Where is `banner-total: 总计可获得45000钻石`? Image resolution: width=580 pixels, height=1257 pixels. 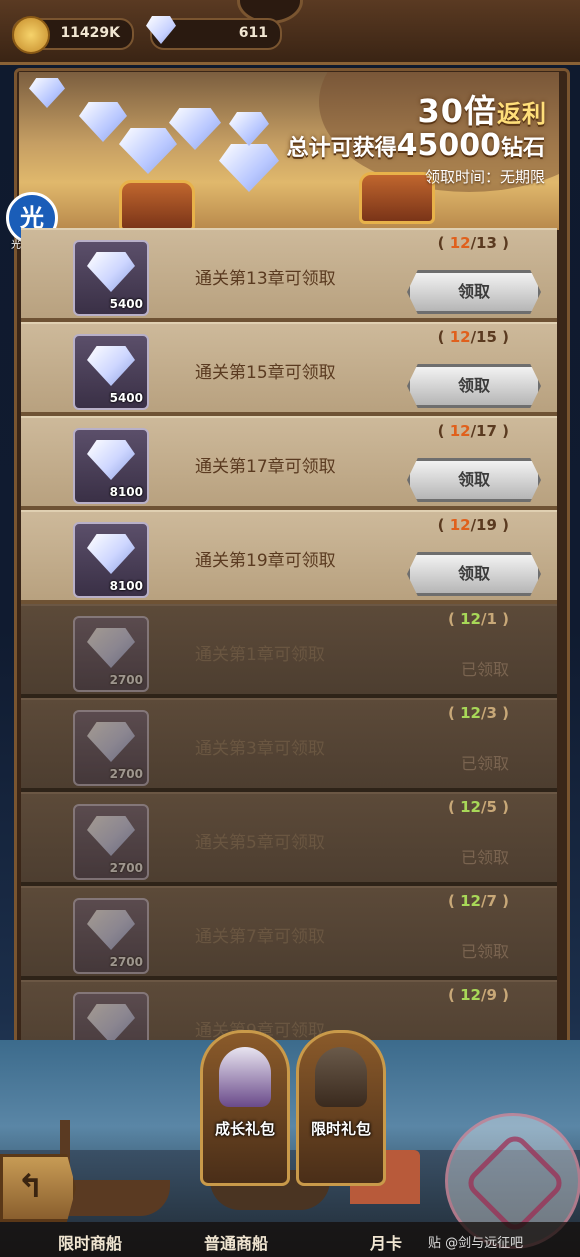
banner-total: 总计可获得45000钻石 is located at coordinates (415, 145).